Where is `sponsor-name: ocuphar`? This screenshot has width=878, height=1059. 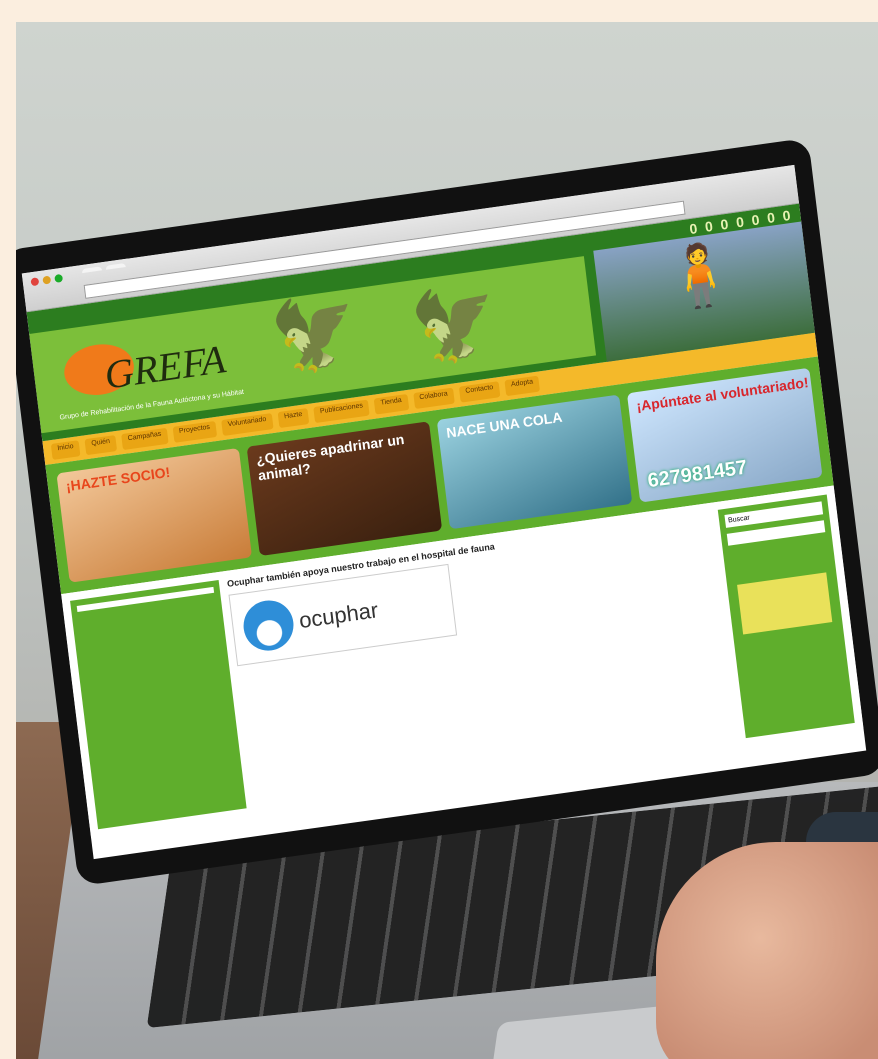 sponsor-name: ocuphar is located at coordinates (338, 615).